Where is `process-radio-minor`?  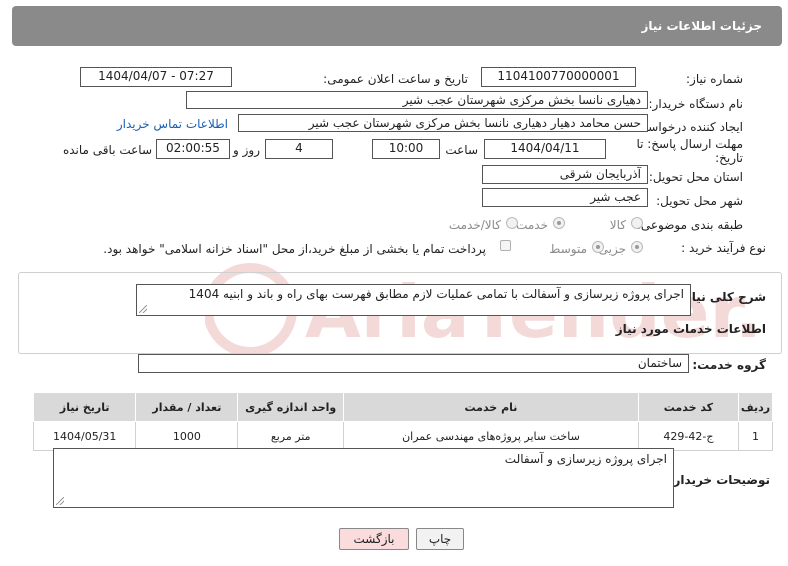
process-radio-minor is located at coordinates (637, 247).